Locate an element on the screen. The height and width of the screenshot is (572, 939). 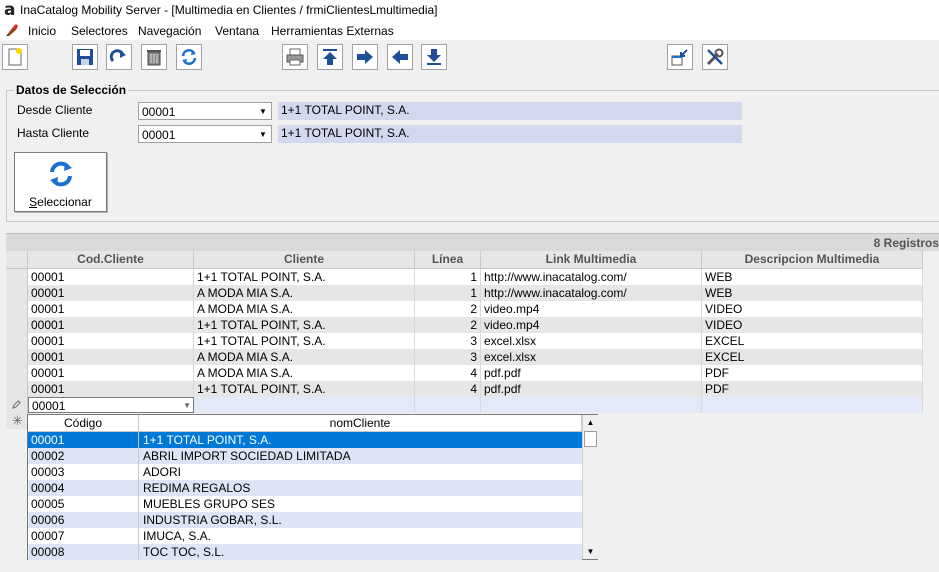
col-descripcion-multimedia: Descripcion Multimedia is located at coordinates (812, 260).